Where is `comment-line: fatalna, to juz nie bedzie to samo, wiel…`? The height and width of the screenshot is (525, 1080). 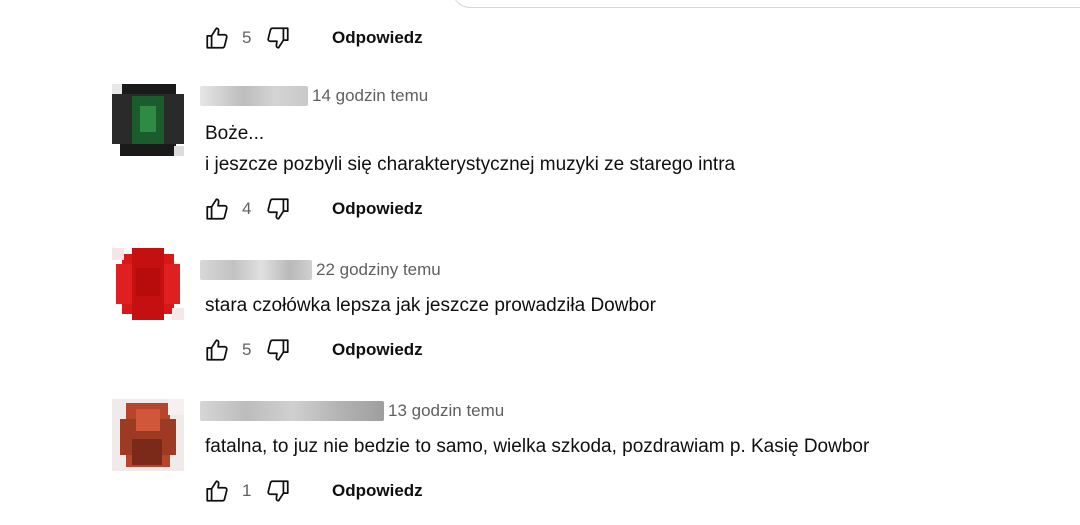
comment-line: fatalna, to juz nie bedzie to samo, wiel… is located at coordinates (537, 446).